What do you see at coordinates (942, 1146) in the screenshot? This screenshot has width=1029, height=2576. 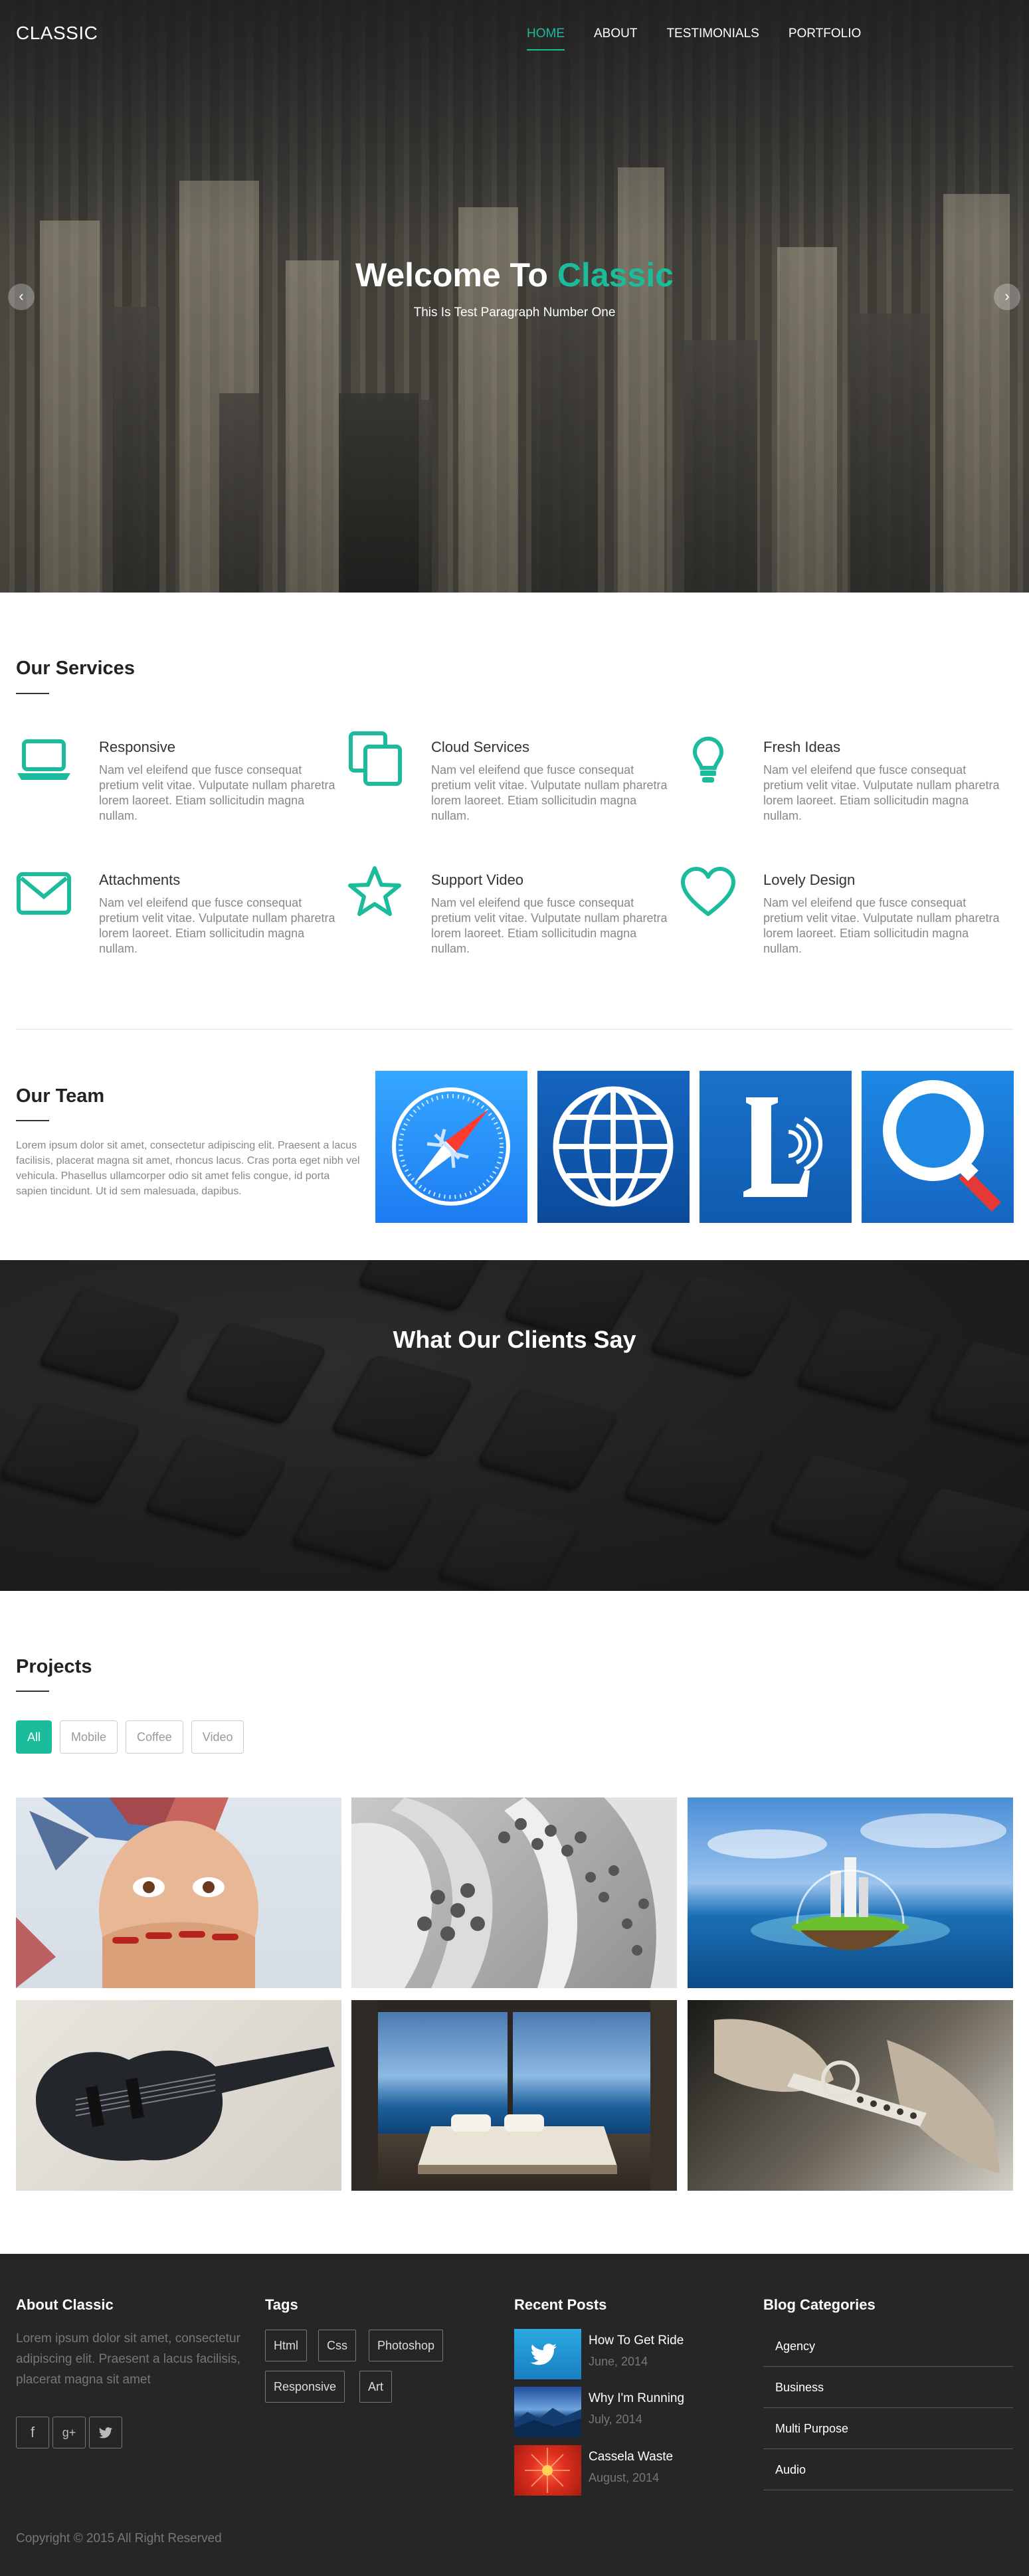 I see `magnifier-icon` at bounding box center [942, 1146].